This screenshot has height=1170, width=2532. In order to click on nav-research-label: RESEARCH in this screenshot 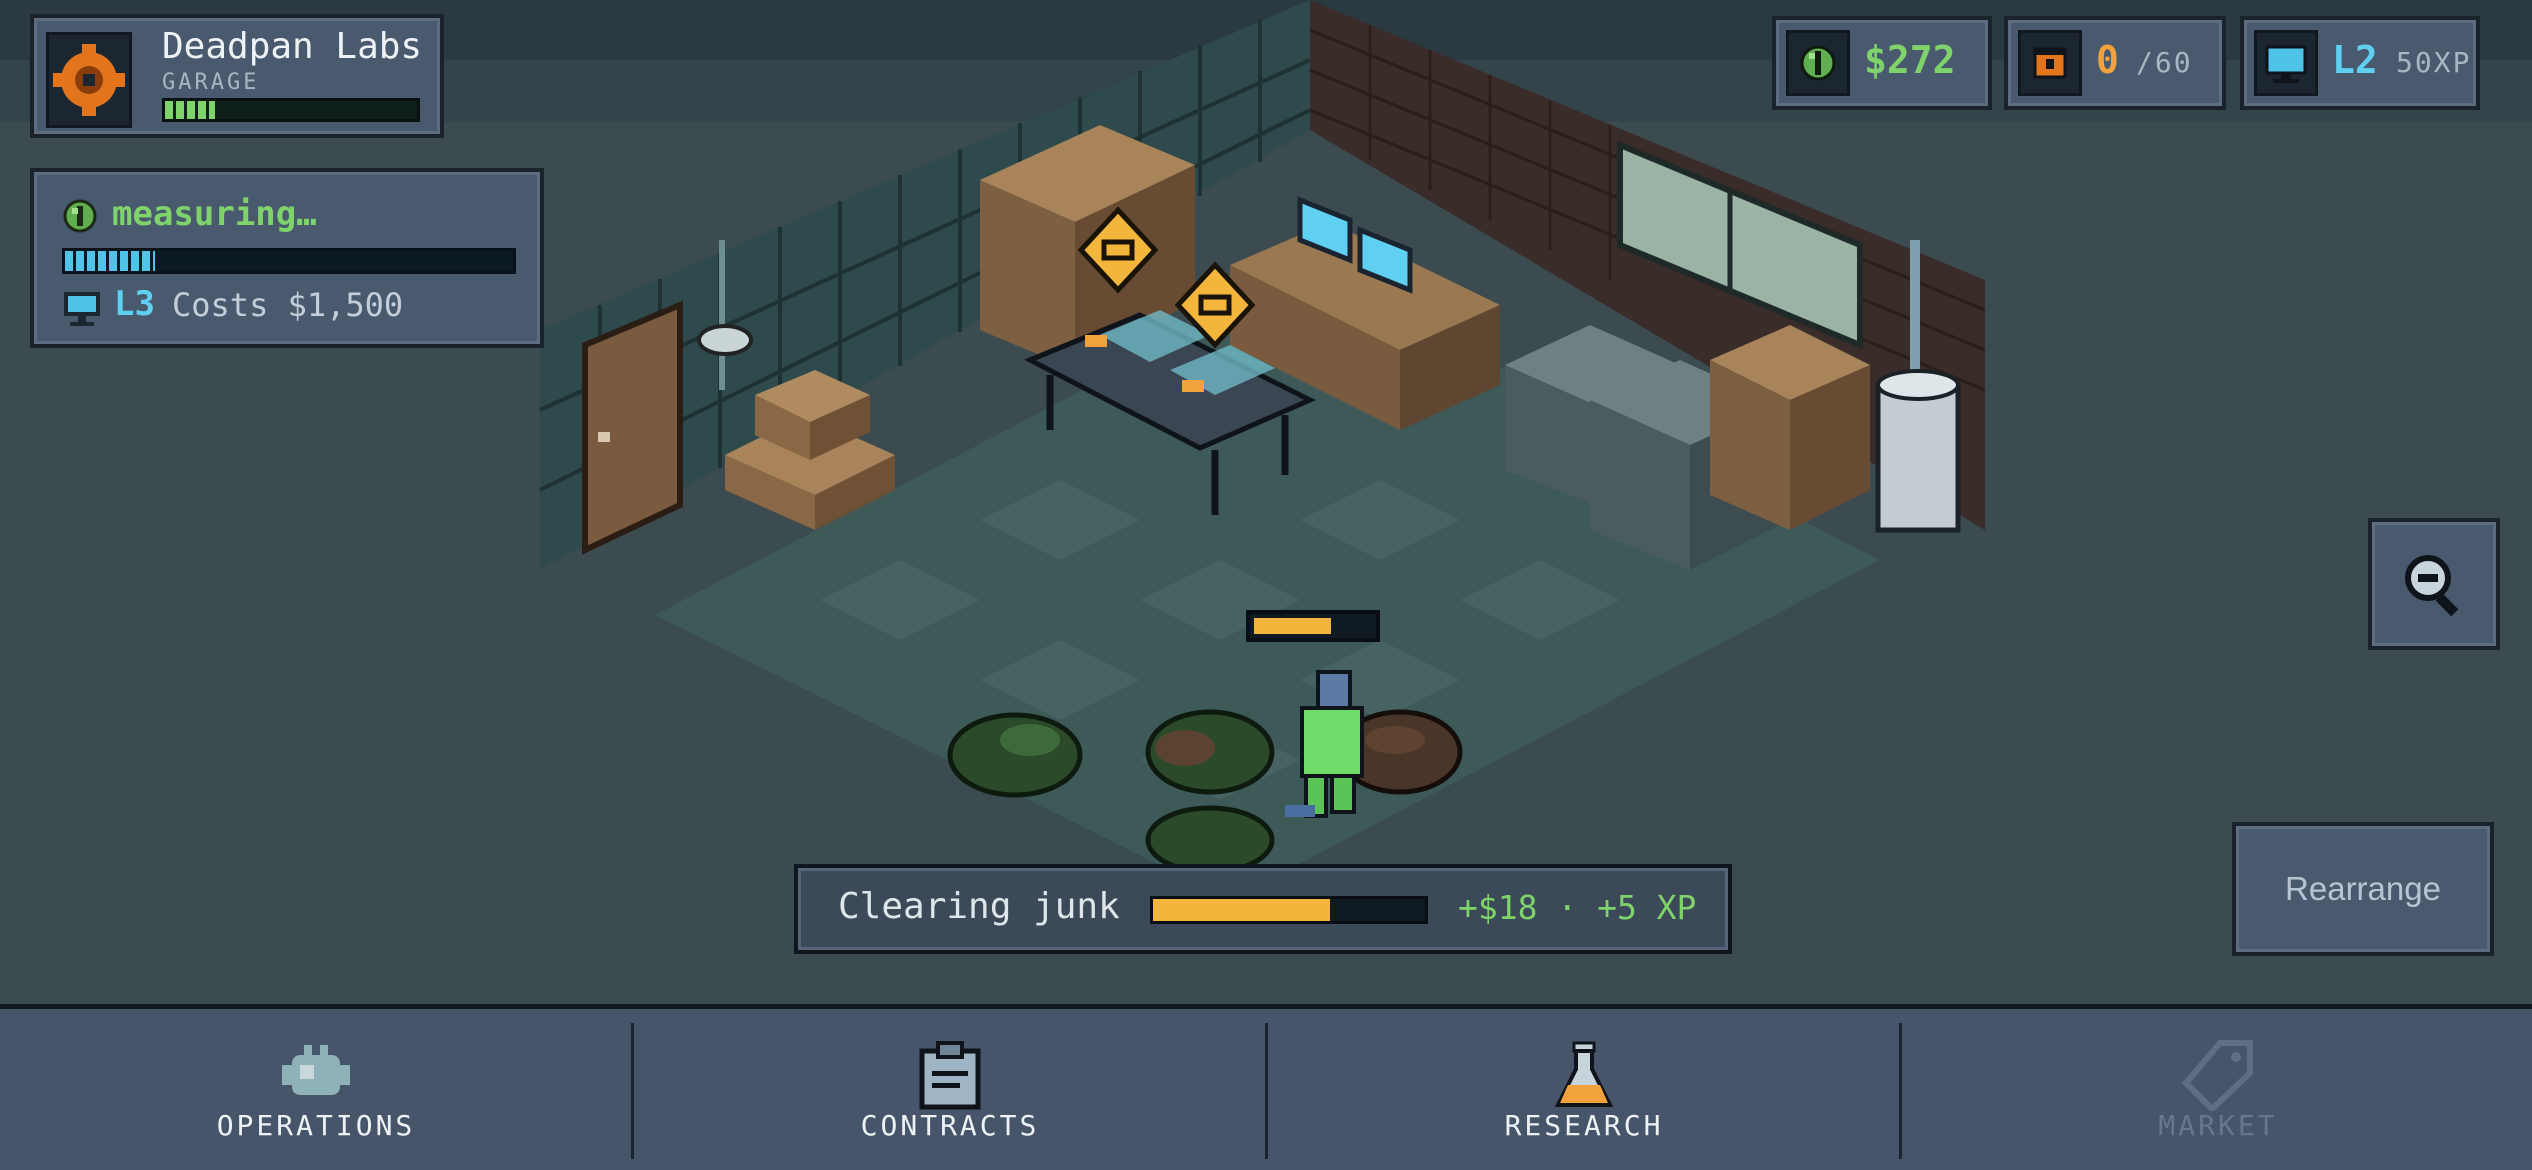, I will do `click(1584, 1125)`.